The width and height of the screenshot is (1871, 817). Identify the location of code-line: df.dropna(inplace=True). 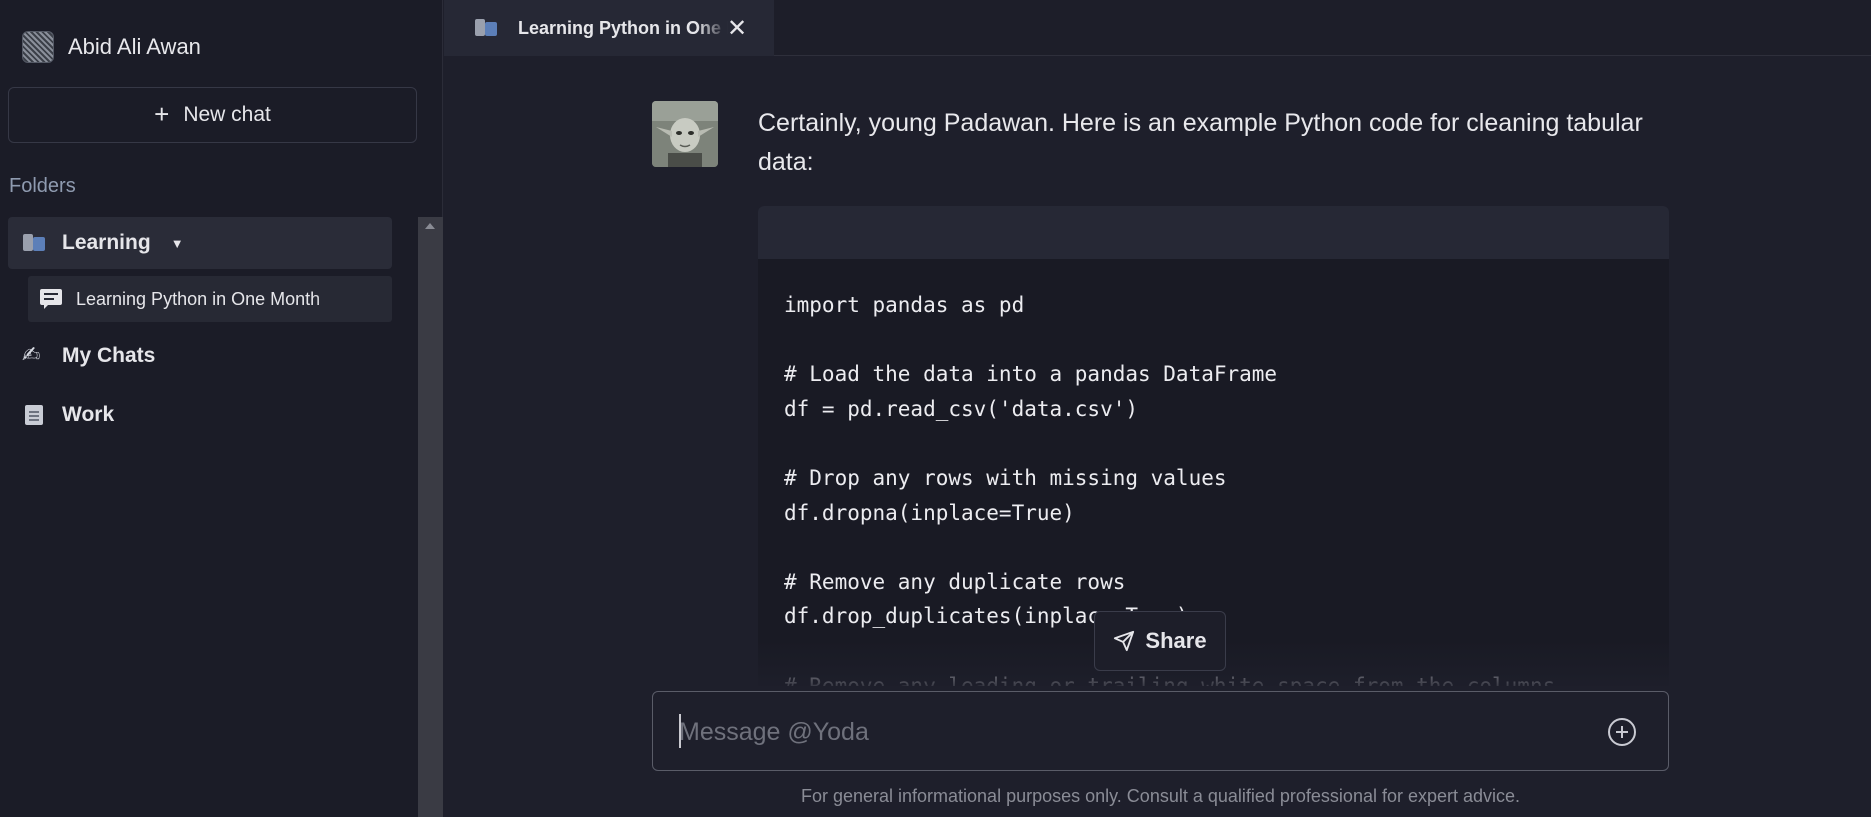
(929, 512).